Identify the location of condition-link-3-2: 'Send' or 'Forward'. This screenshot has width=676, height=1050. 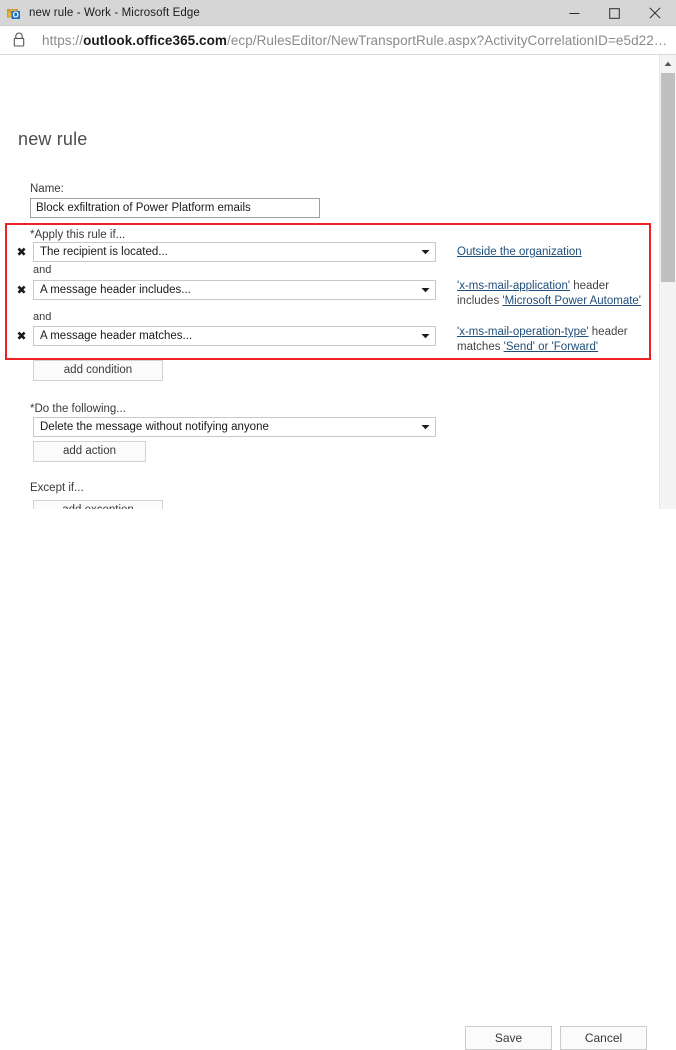
(551, 347).